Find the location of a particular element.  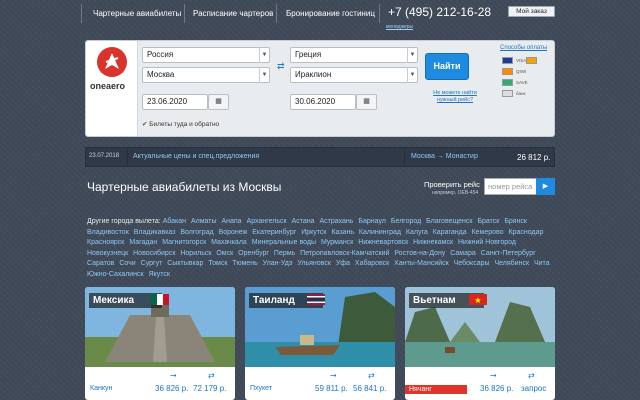

nav-link-schedule: Расписание чартеров is located at coordinates (233, 13).